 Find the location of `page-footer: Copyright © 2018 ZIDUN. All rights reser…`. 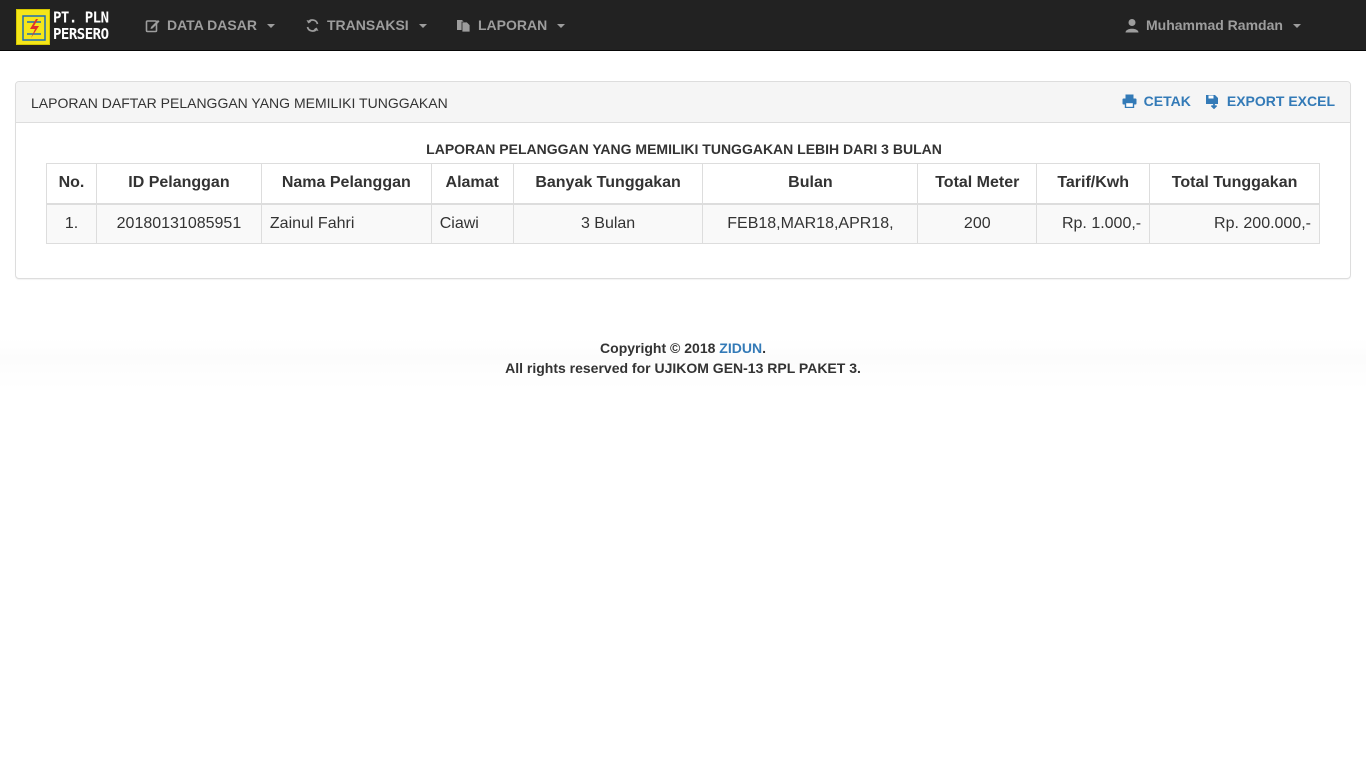

page-footer: Copyright © 2018 ZIDUN. All rights reser… is located at coordinates (683, 364).